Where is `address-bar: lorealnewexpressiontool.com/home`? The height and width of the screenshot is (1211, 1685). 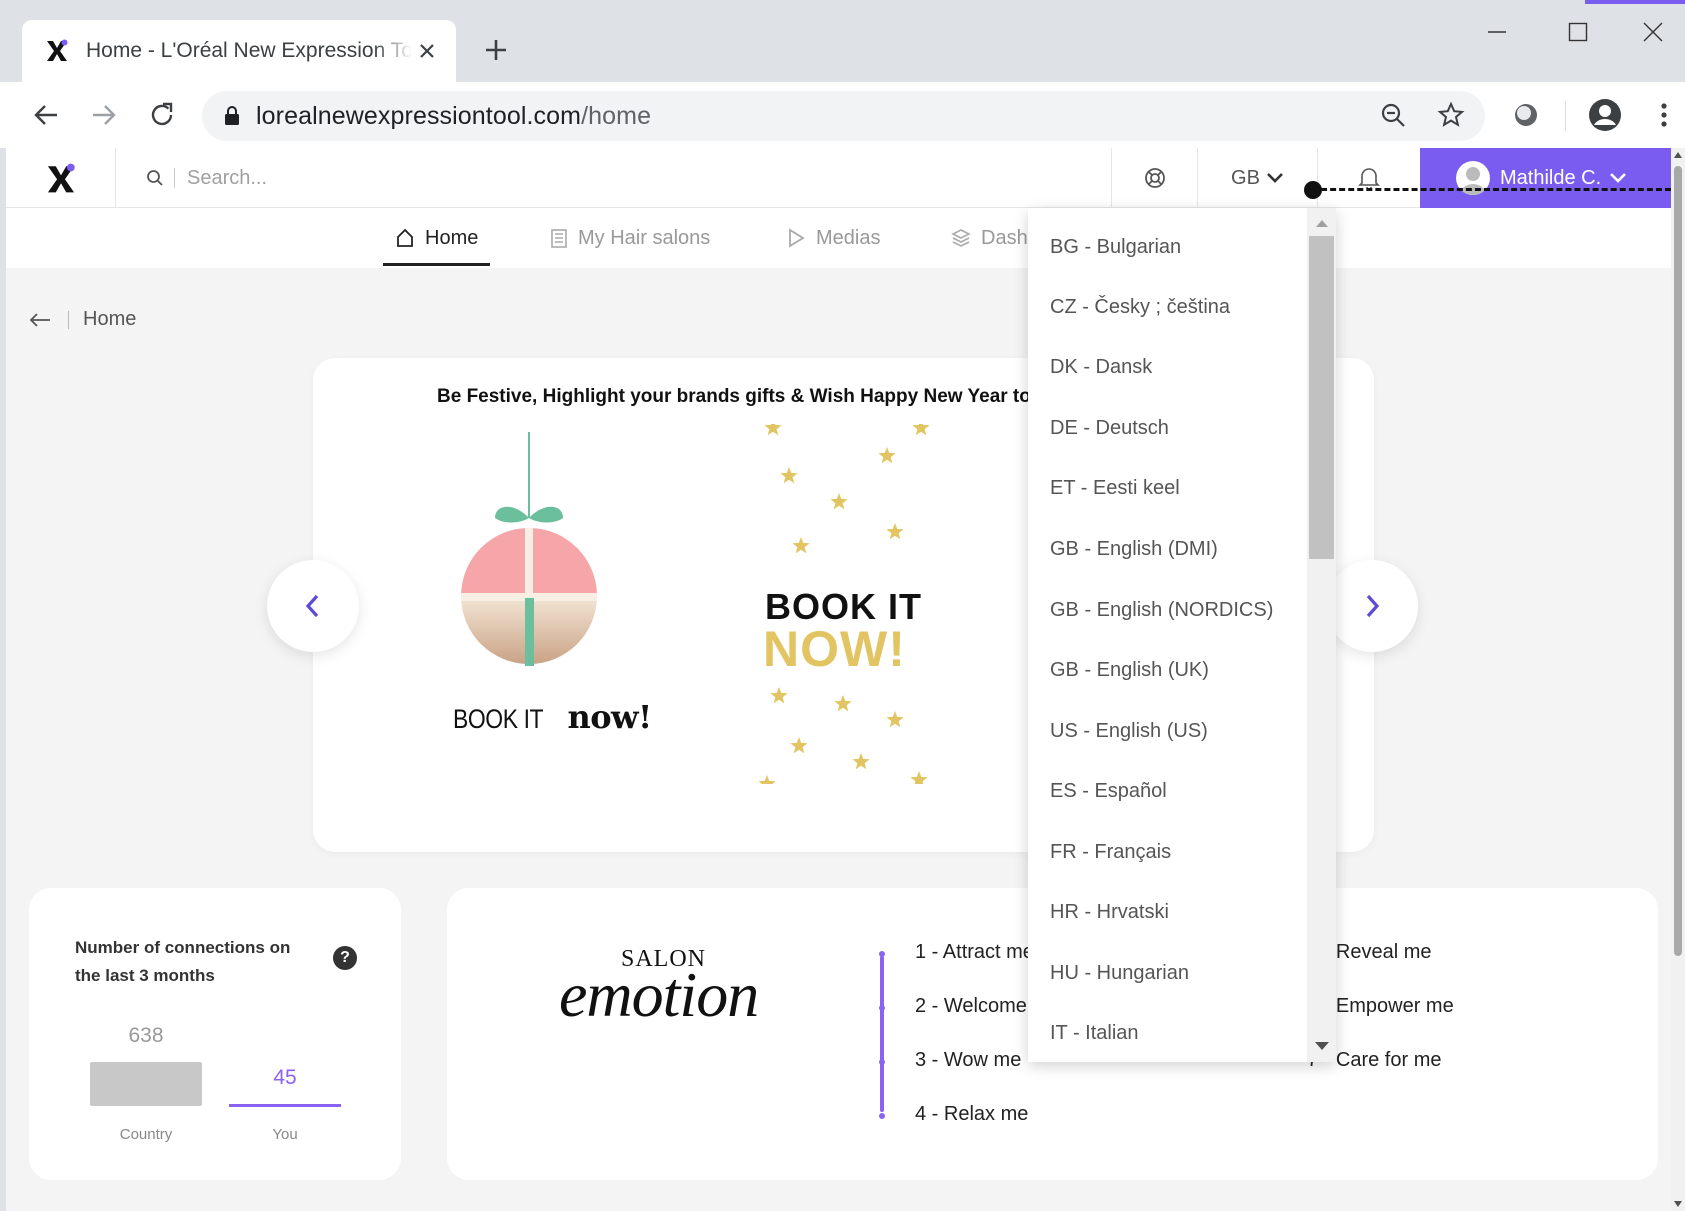 address-bar: lorealnewexpressiontool.com/home is located at coordinates (843, 116).